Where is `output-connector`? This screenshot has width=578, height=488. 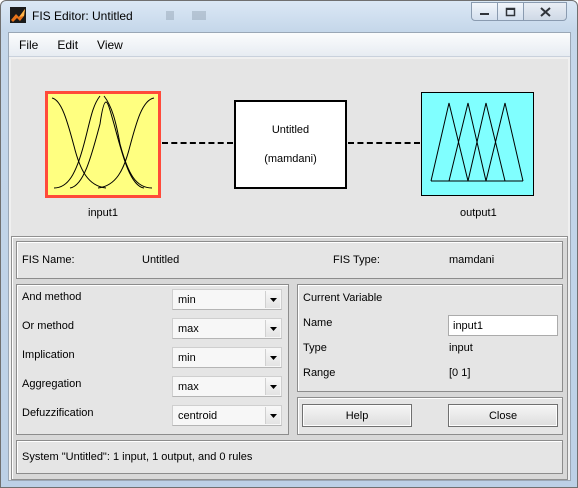
output-connector is located at coordinates (384, 143).